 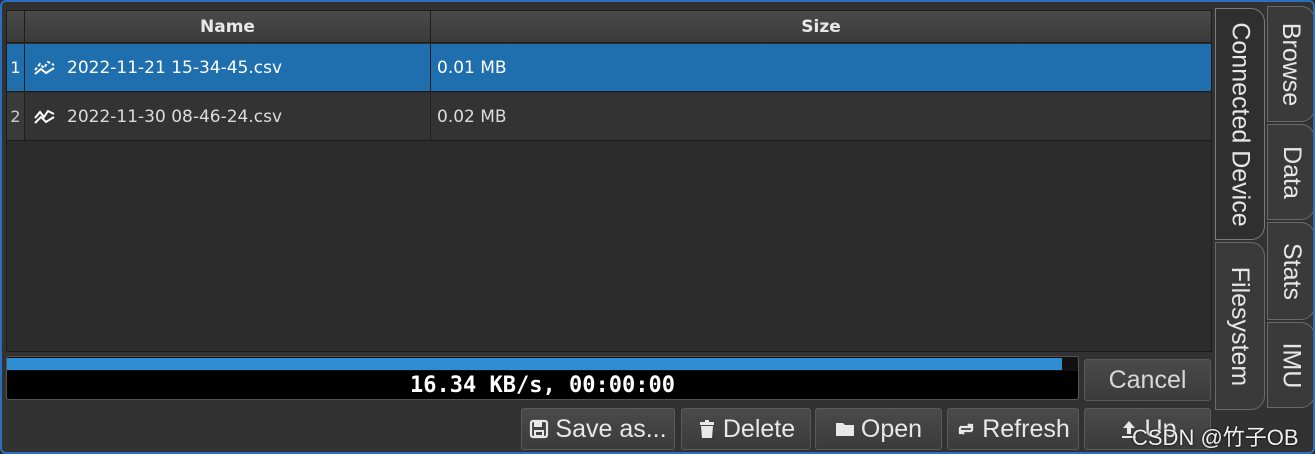 I want to click on watermark: CSDN @竹子OB, so click(x=1215, y=437).